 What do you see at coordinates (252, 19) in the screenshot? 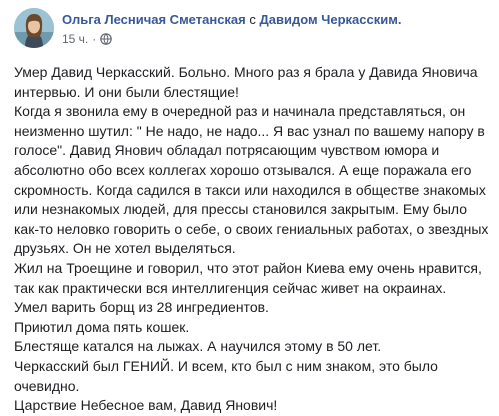
I see `with-word: с` at bounding box center [252, 19].